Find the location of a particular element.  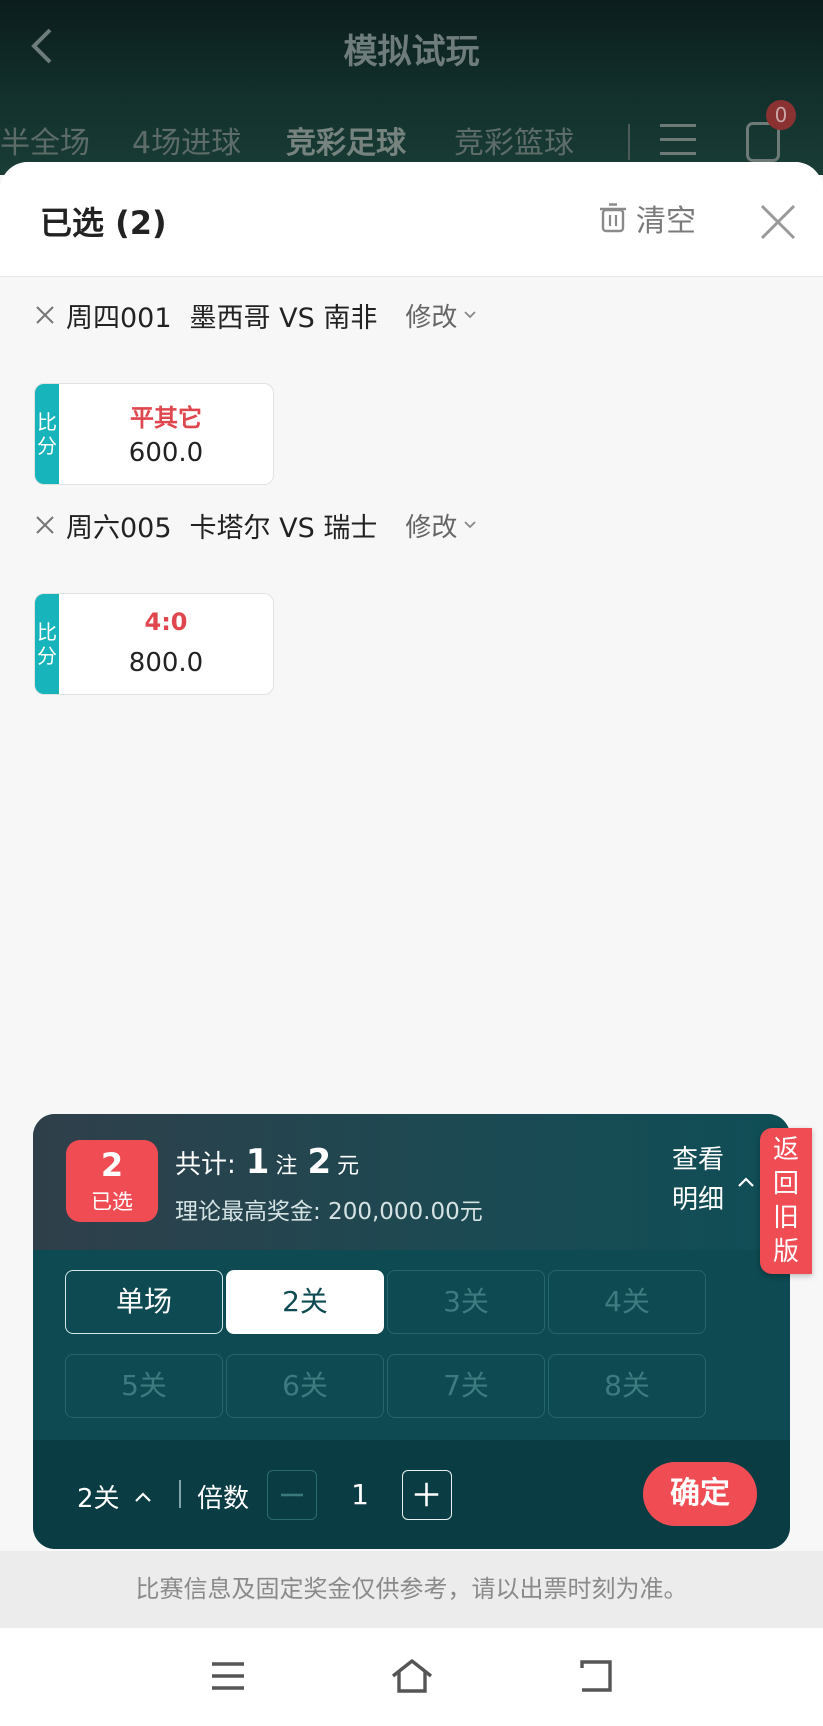

clear-label: 清空 is located at coordinates (666, 221).